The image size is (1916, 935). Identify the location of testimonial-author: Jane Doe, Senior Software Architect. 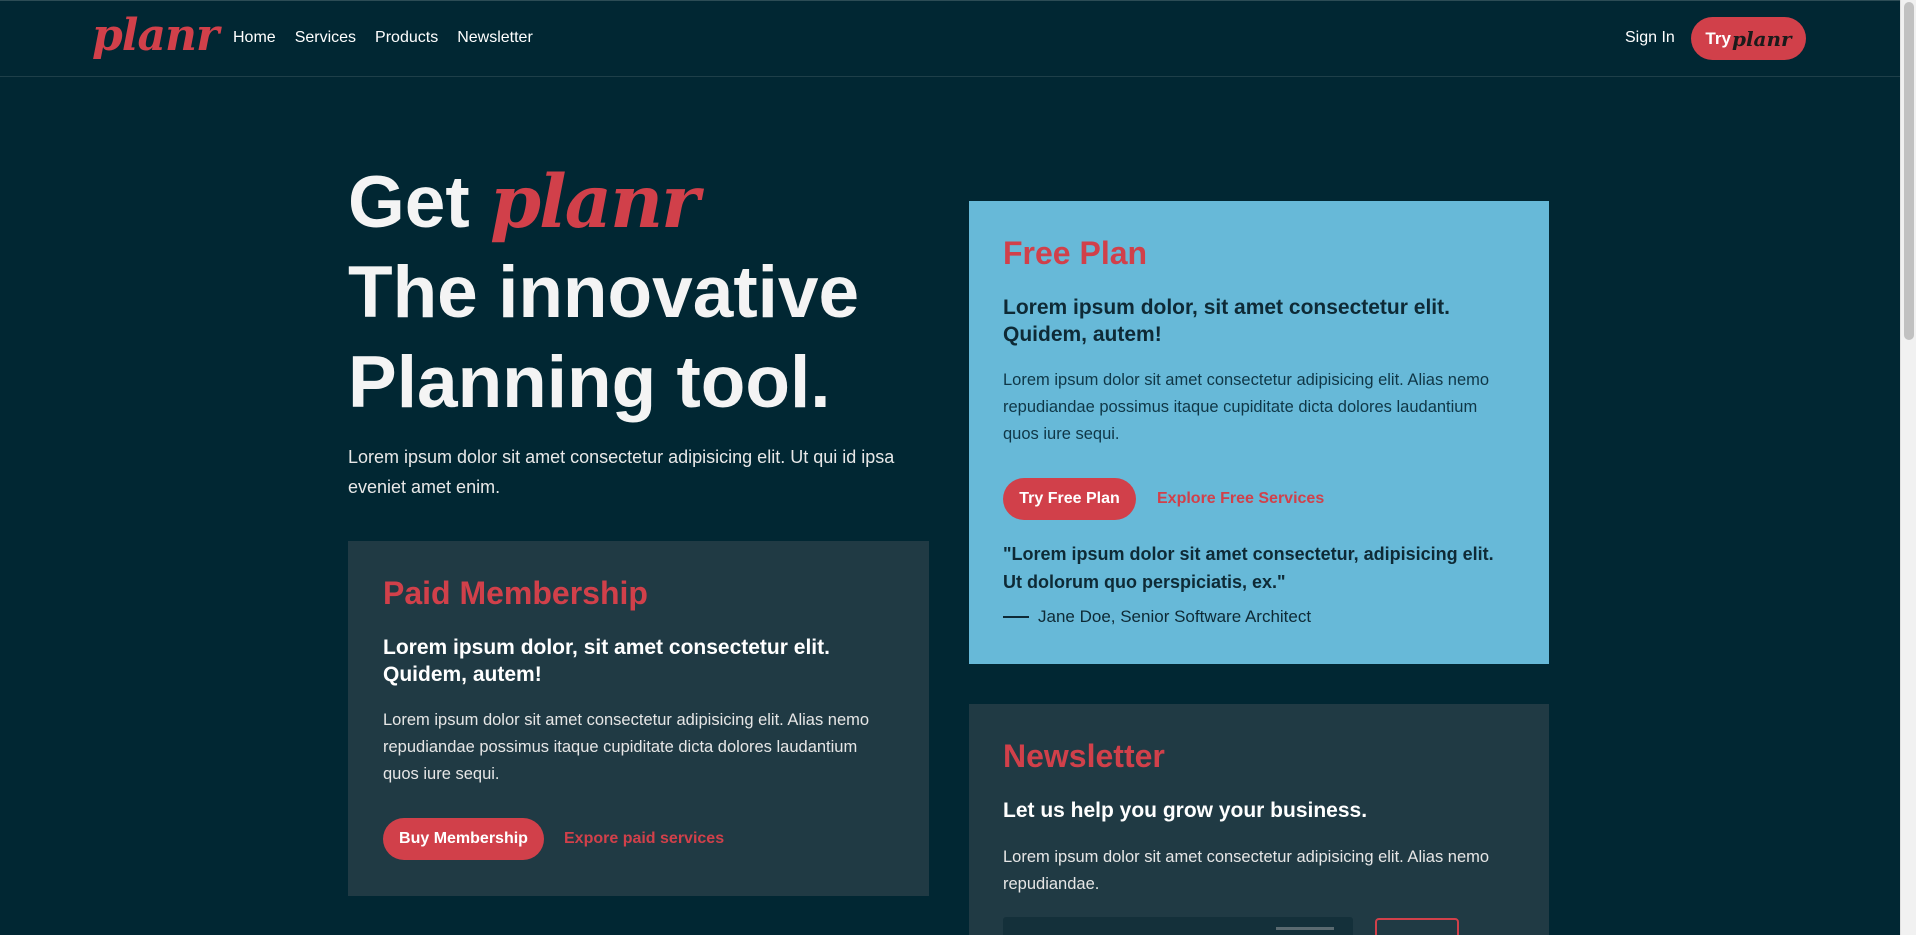
(1157, 617).